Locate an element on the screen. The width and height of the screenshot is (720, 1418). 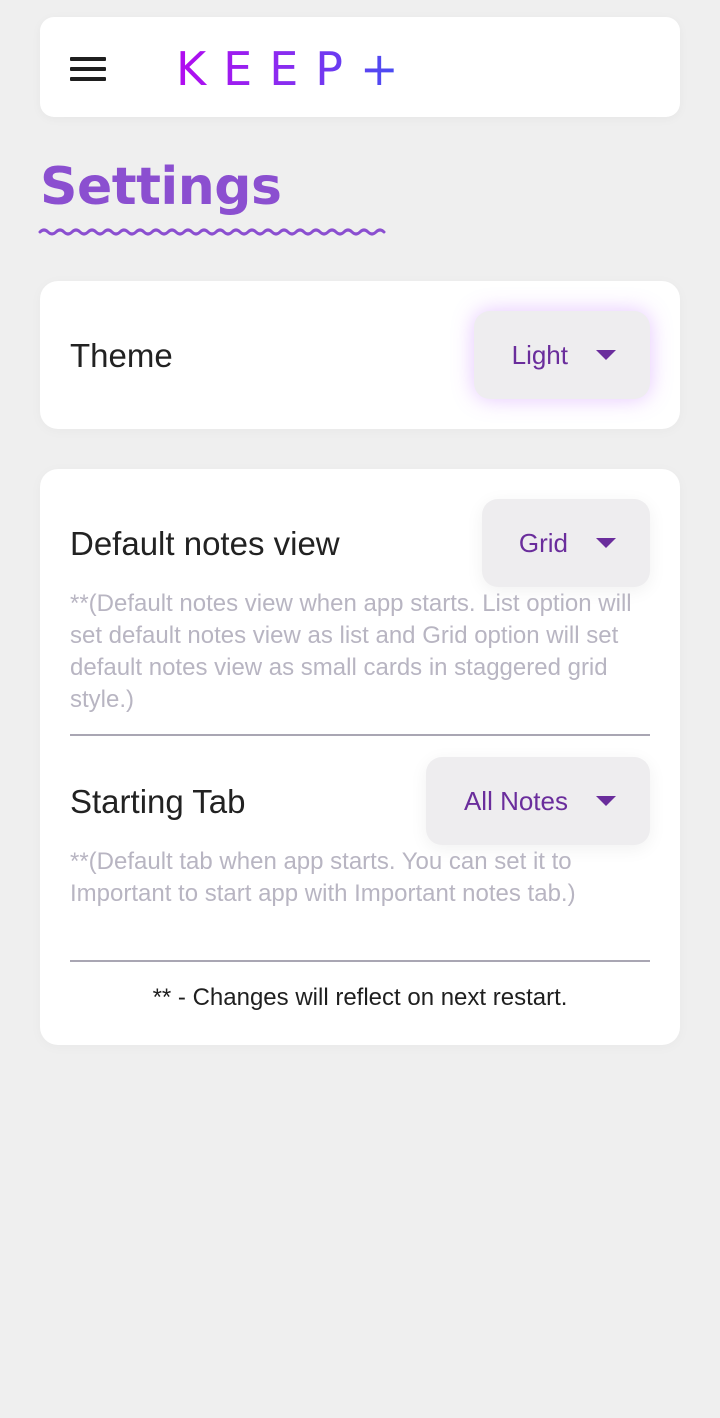
title-underline-squiggle is located at coordinates (212, 232).